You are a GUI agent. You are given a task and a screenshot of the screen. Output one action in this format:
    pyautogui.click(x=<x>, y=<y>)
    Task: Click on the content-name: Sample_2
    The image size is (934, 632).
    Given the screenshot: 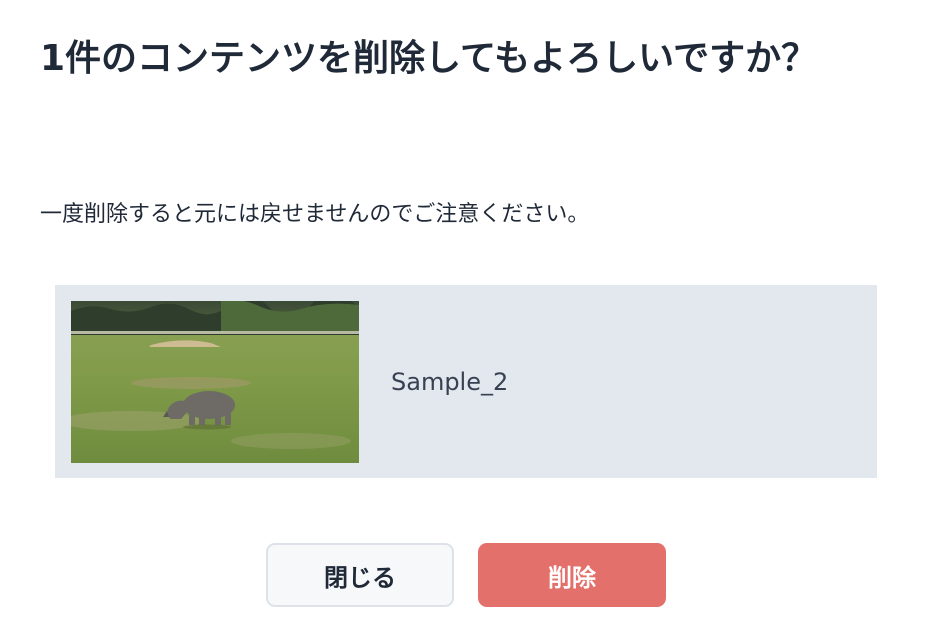 What is the action you would take?
    pyautogui.click(x=450, y=382)
    